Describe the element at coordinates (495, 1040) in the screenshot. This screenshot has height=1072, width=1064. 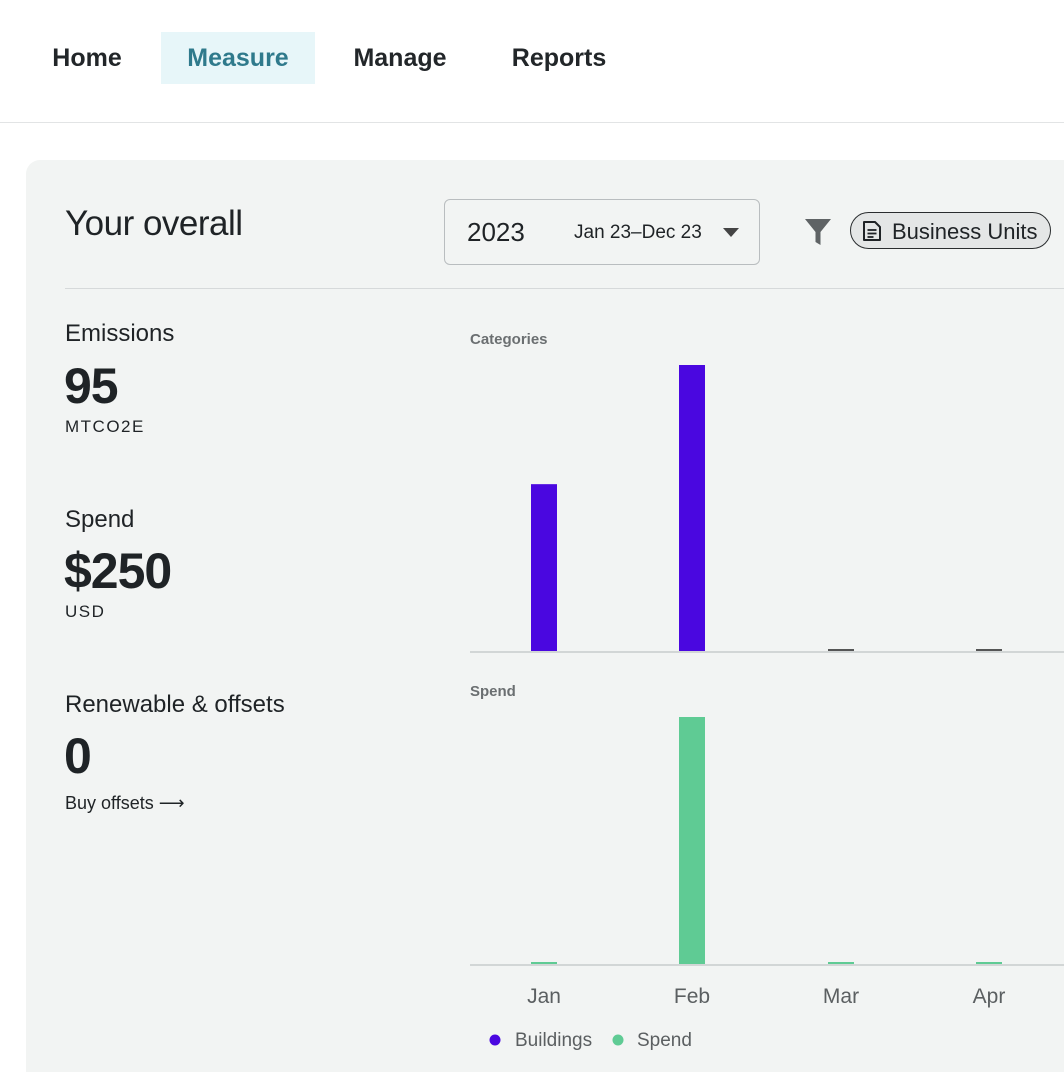
I see `legend-buildings-swatch` at that location.